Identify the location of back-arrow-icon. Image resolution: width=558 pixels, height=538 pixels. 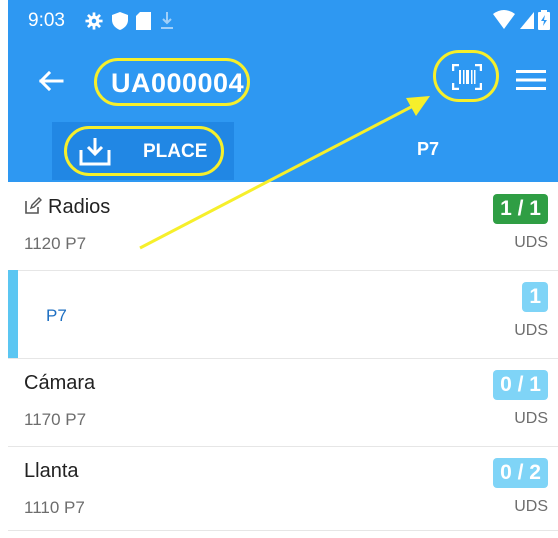
(51, 81).